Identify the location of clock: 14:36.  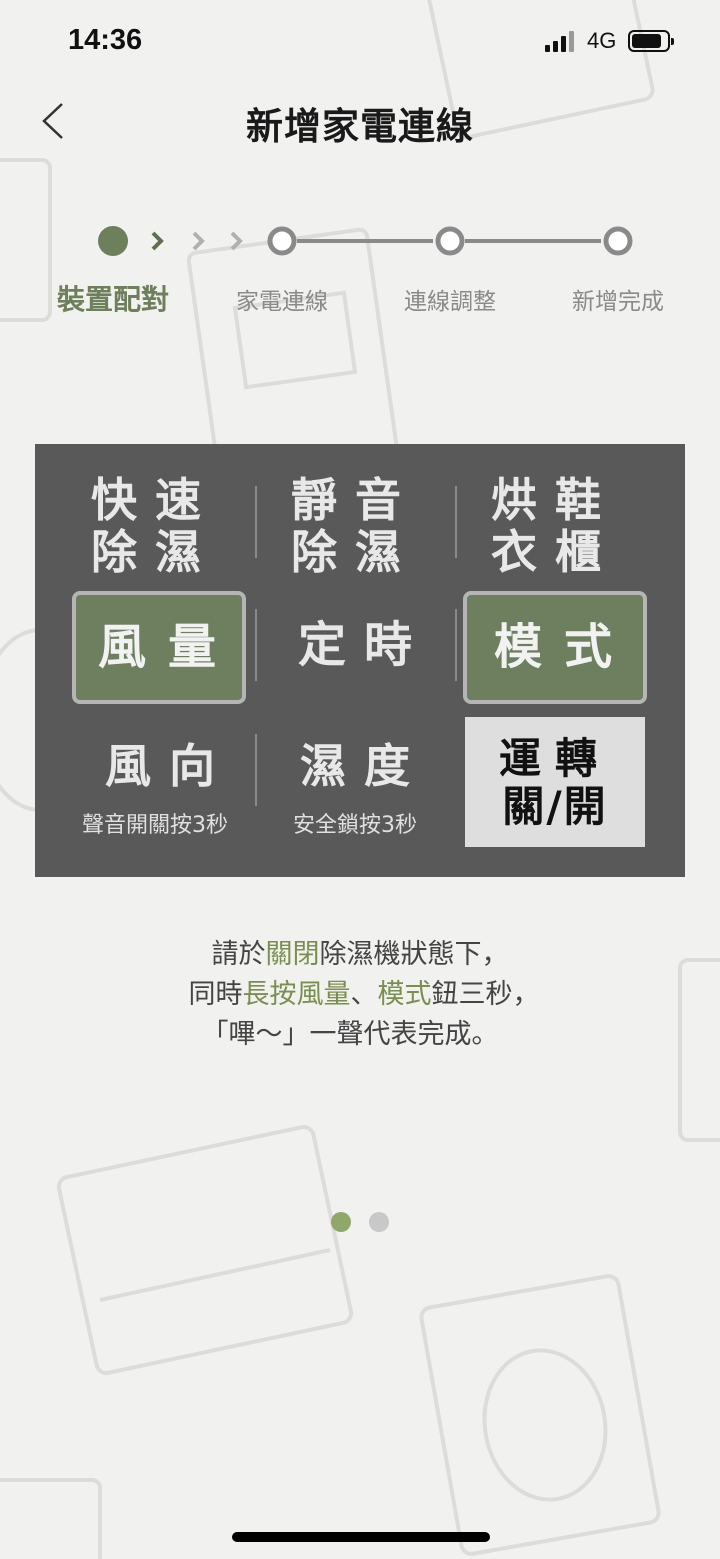
(105, 40).